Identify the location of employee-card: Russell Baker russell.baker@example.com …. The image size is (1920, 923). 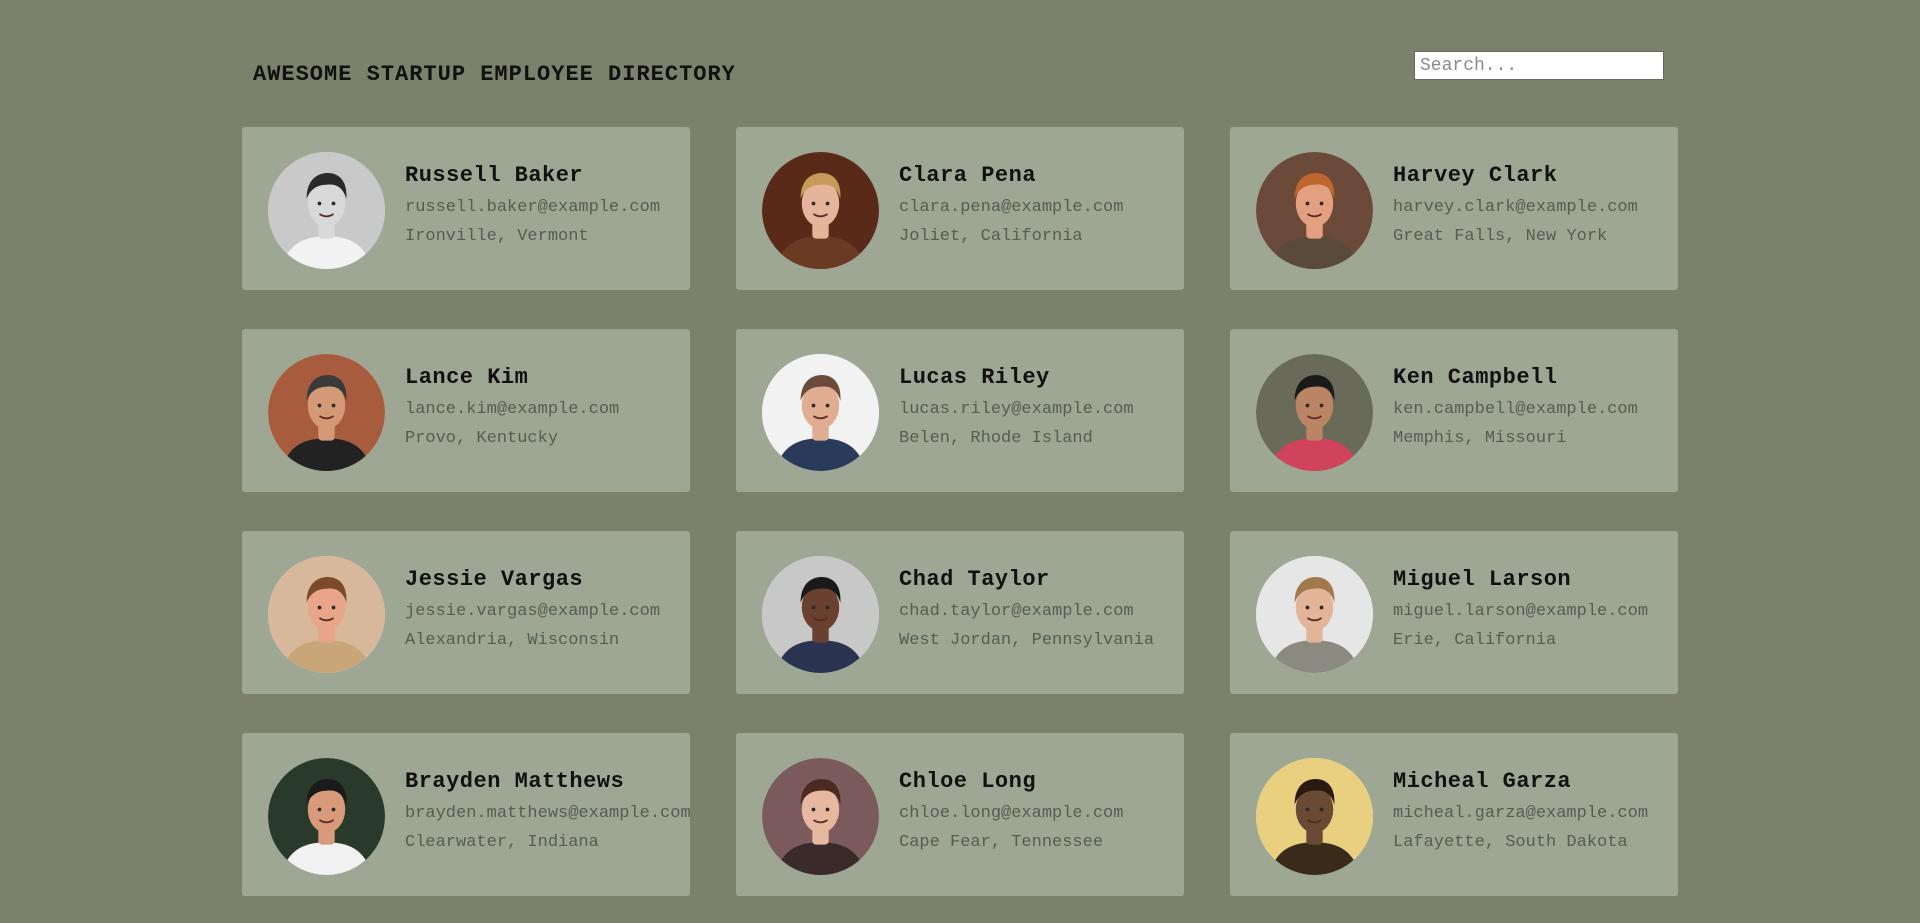
(466, 208).